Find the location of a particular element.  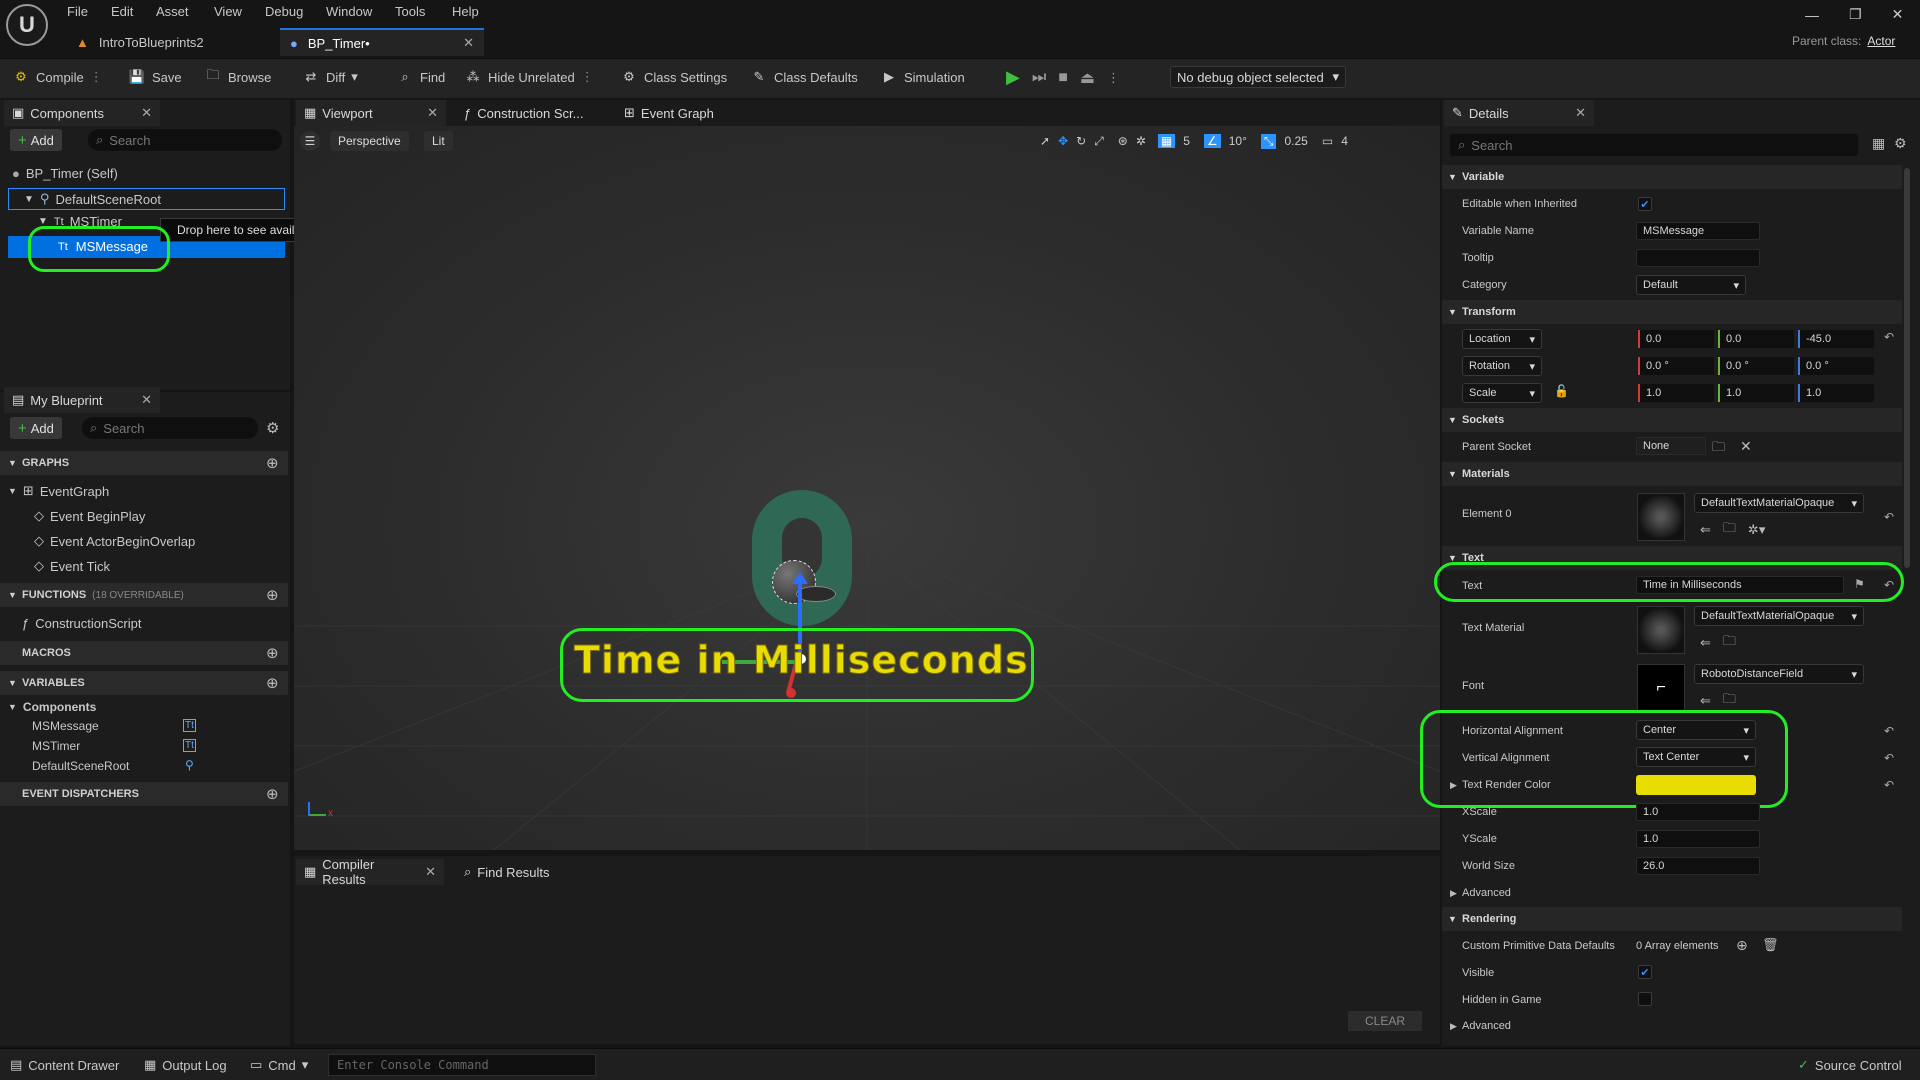

menu-file: File is located at coordinates (77, 11).